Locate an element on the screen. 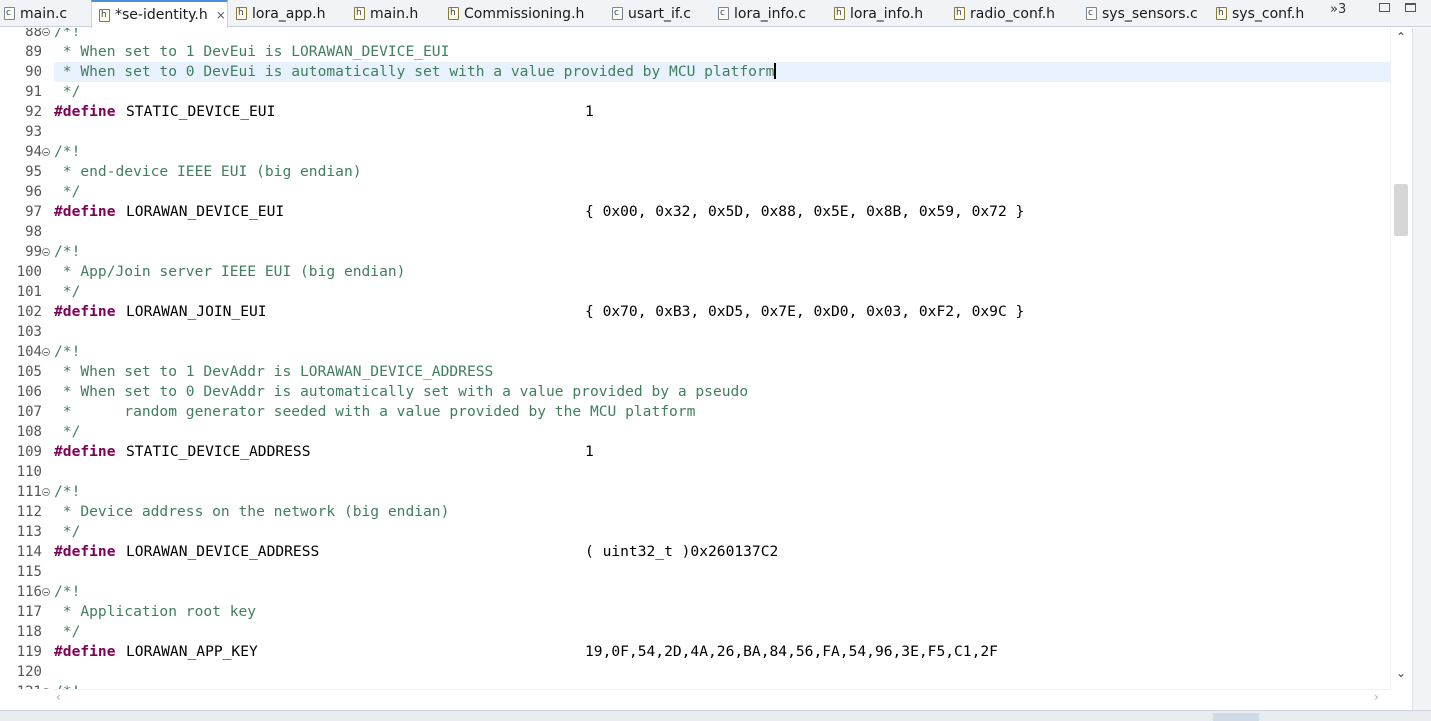 Image resolution: width=1431 pixels, height=721 pixels. chevron-up-icon: ⌃ is located at coordinates (1401, 37).